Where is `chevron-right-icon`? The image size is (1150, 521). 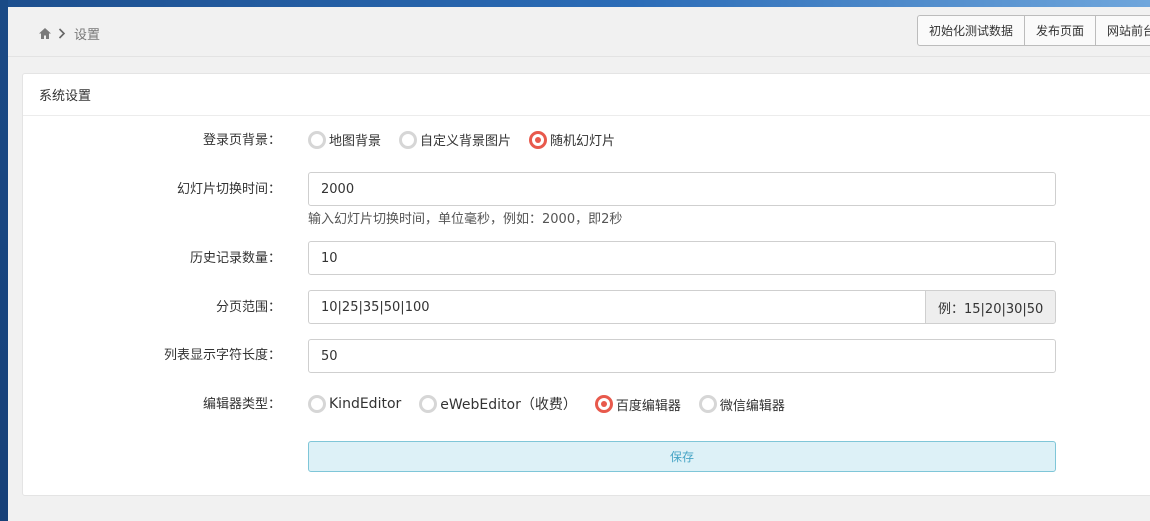
chevron-right-icon is located at coordinates (62, 33).